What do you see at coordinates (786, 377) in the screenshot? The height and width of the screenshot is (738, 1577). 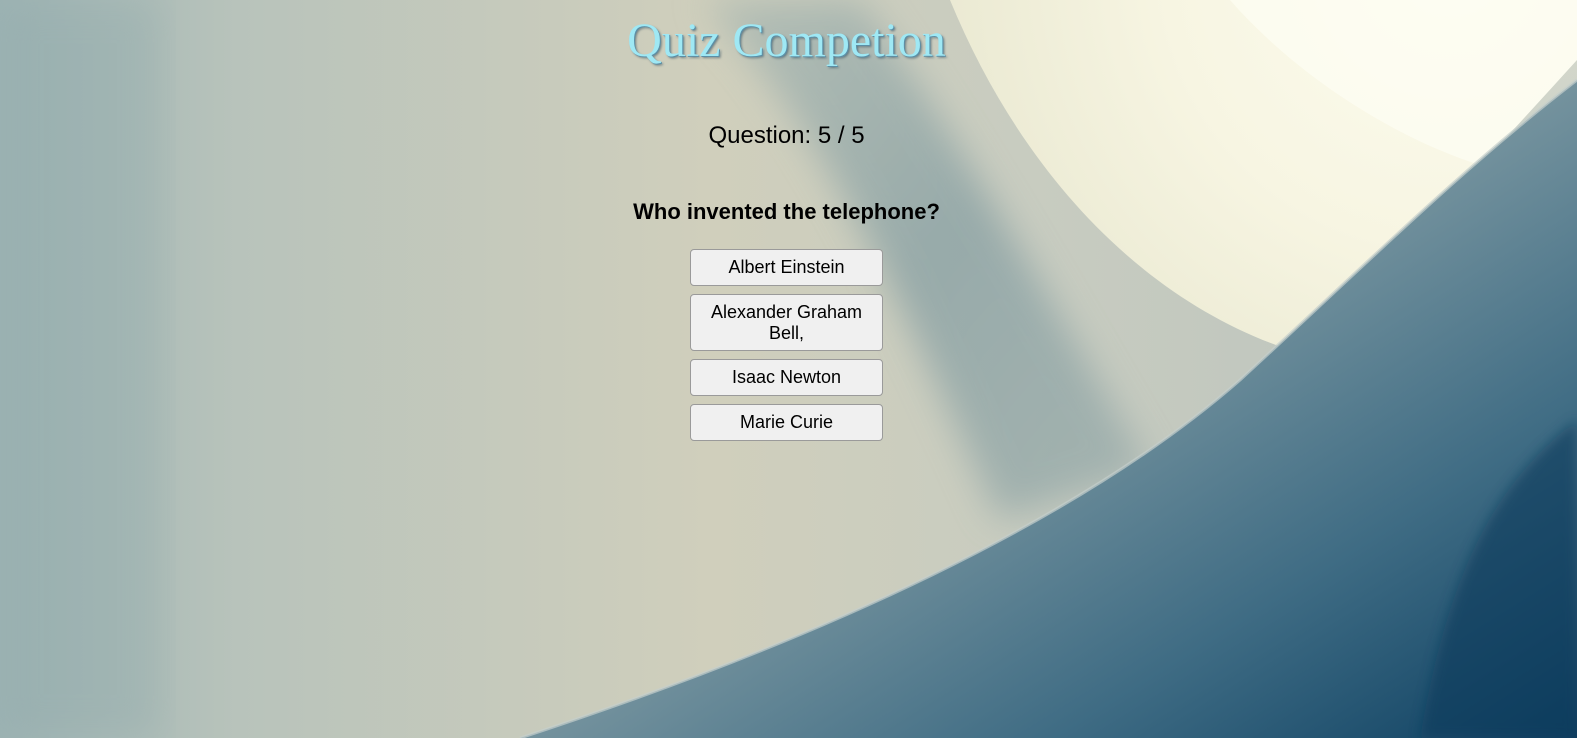 I see `answer-button-isaac-newton: Isaac Newton` at bounding box center [786, 377].